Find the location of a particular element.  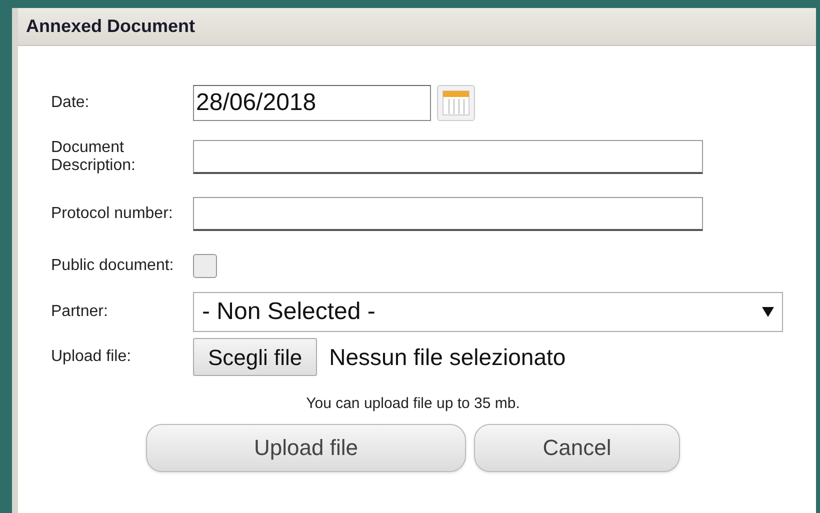

dialog-title: Annexed Document is located at coordinates (111, 26).